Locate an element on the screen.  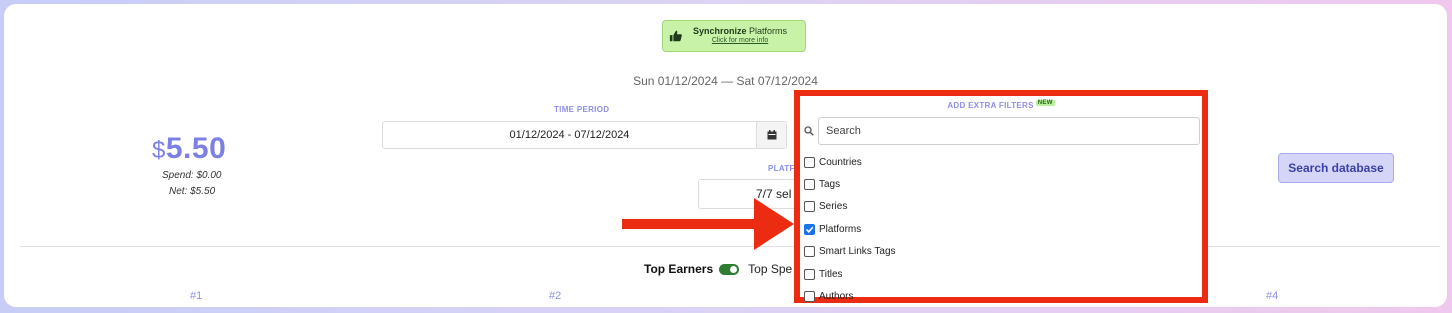
amount-value: 5.50 is located at coordinates (196, 148).